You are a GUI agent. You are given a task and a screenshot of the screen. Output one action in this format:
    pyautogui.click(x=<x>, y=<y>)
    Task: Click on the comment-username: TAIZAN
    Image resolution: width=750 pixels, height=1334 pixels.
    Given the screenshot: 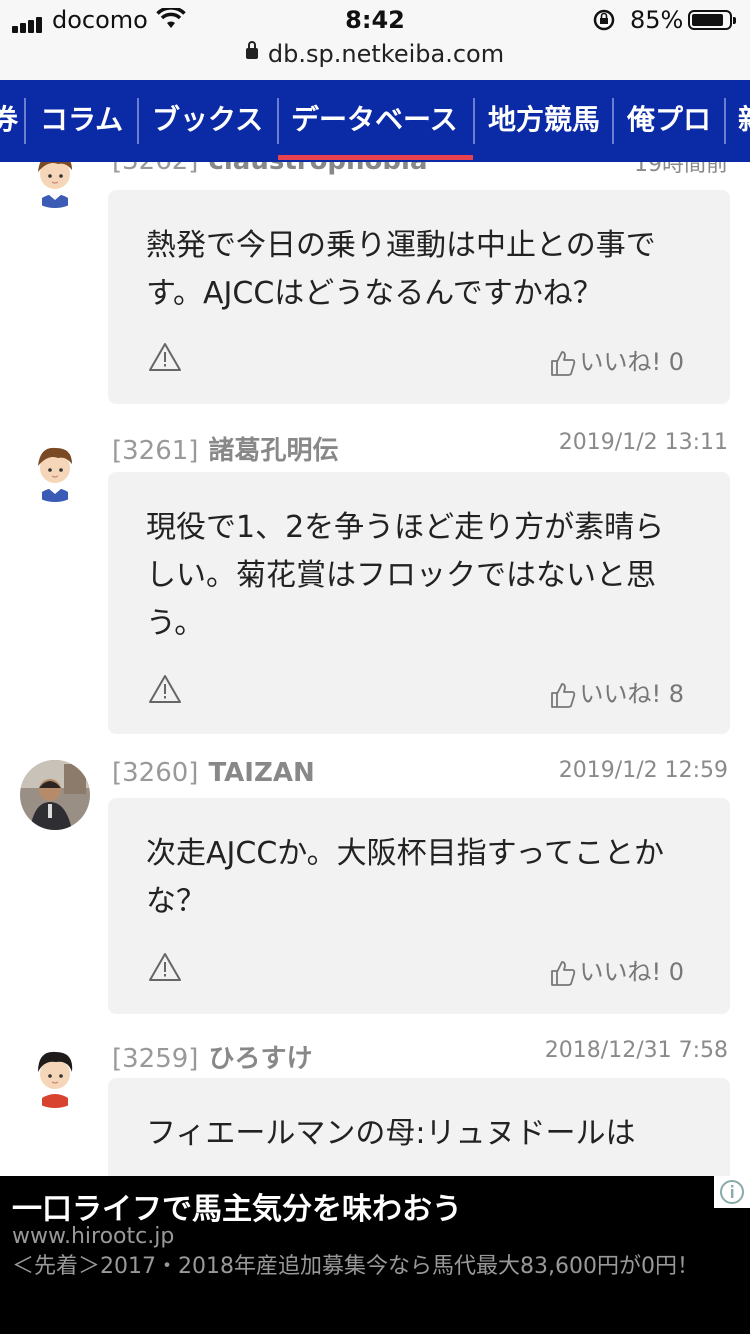 What is the action you would take?
    pyautogui.click(x=261, y=773)
    